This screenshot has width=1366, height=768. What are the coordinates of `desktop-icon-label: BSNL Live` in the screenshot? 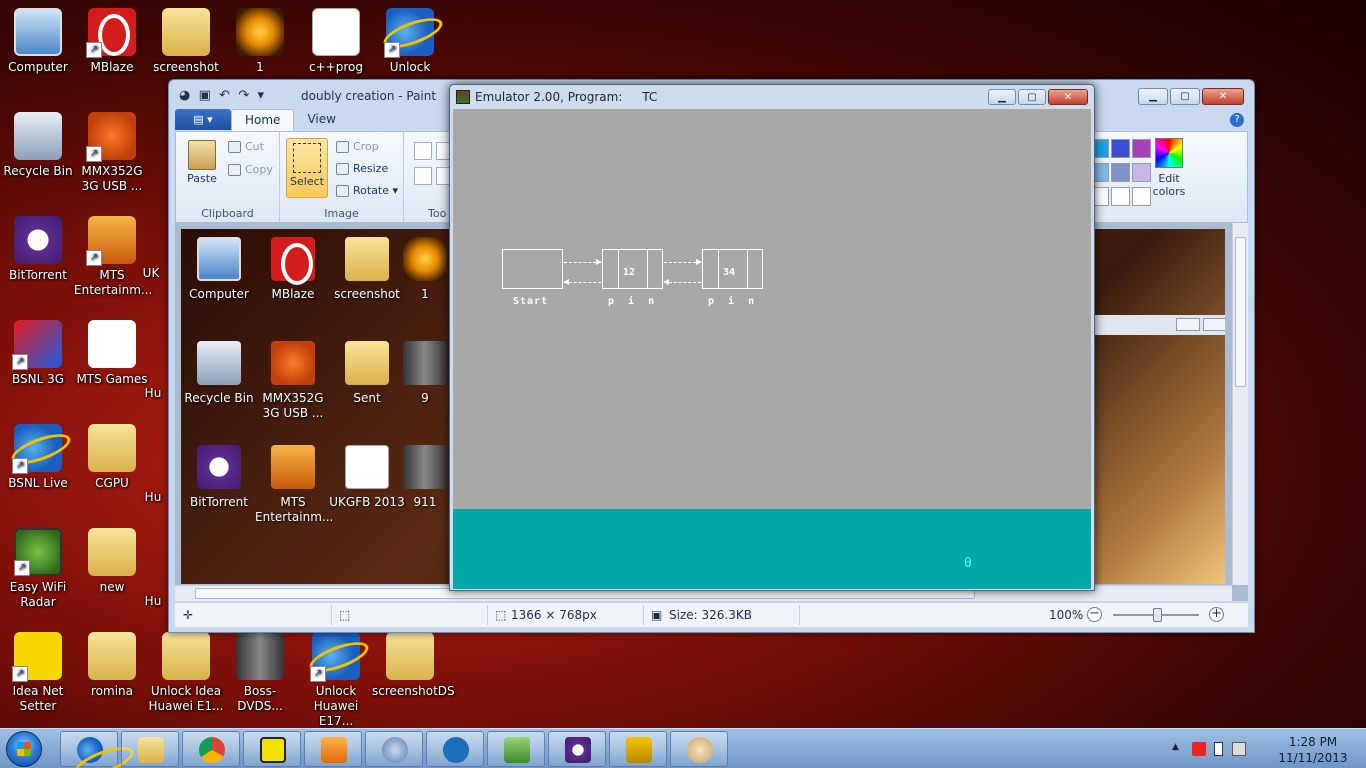 It's located at (38, 483).